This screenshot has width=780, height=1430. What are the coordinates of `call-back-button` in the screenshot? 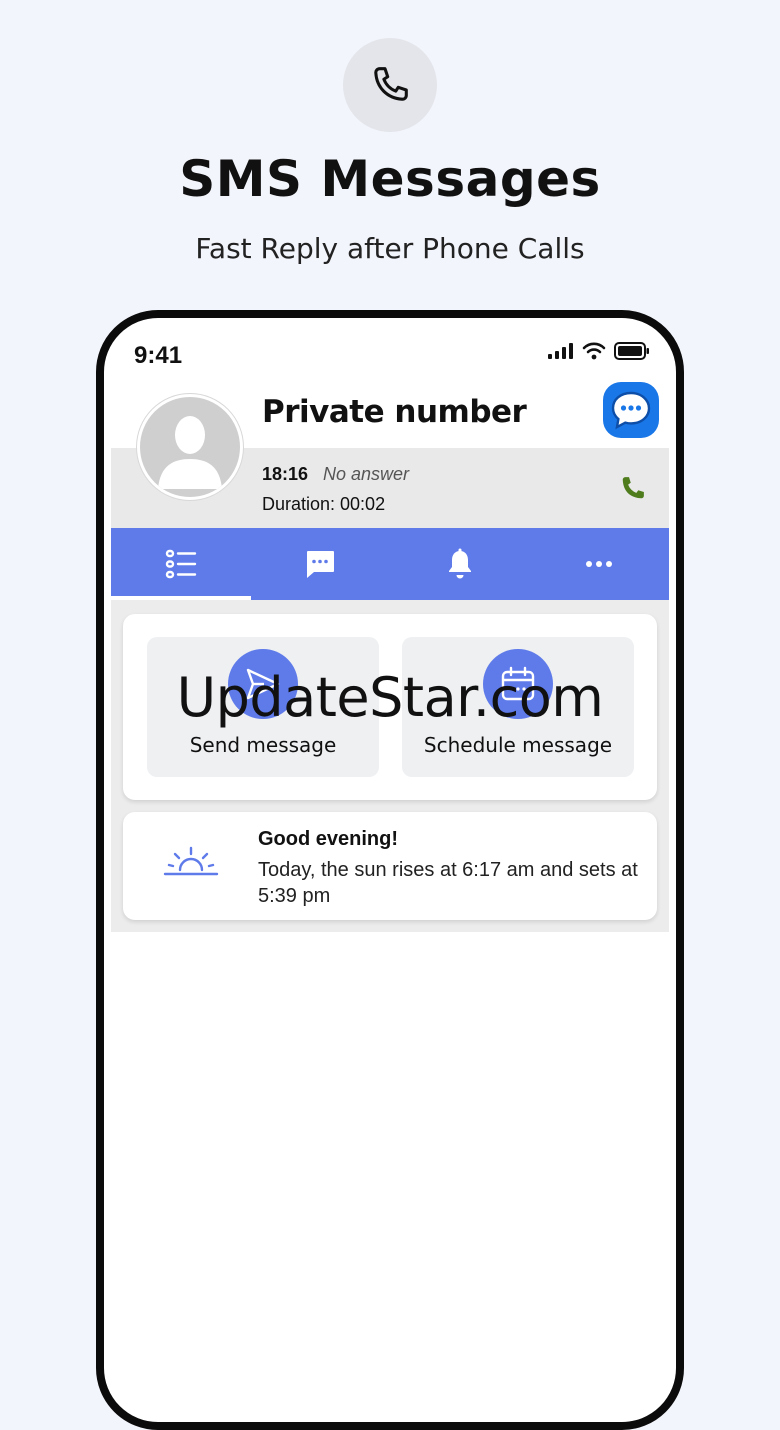 It's located at (632, 491).